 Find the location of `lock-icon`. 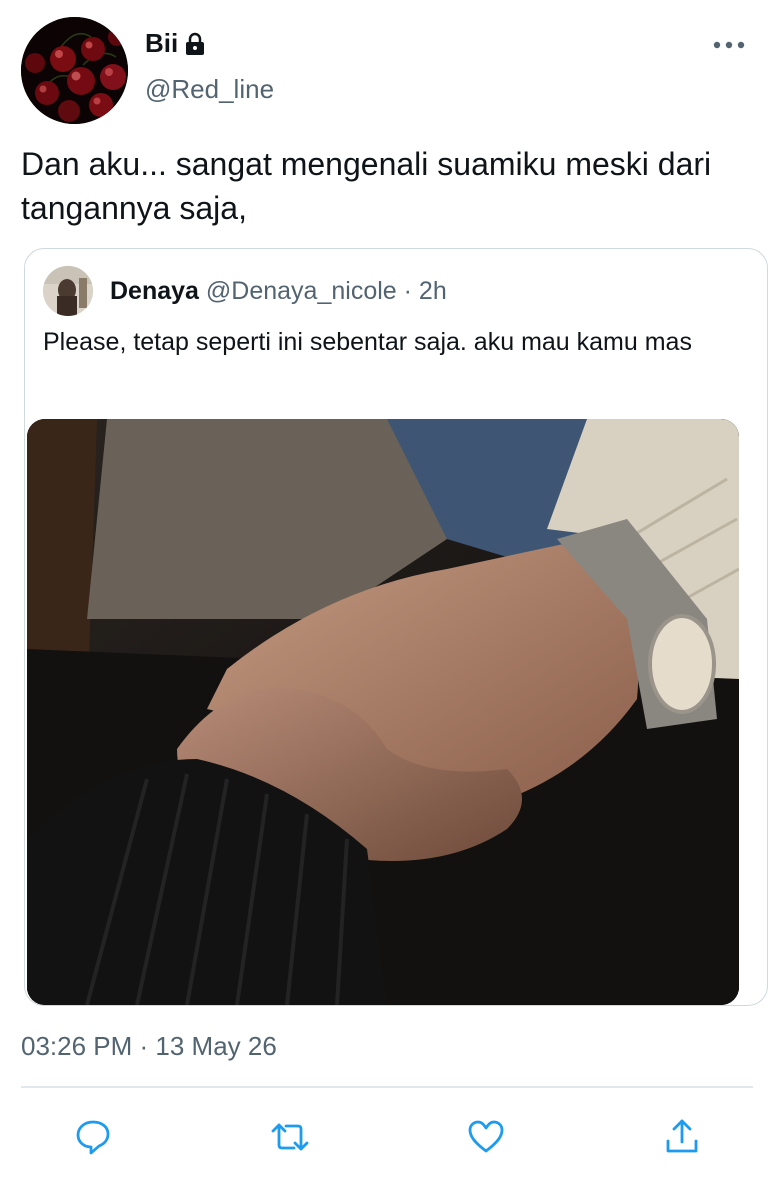

lock-icon is located at coordinates (195, 44).